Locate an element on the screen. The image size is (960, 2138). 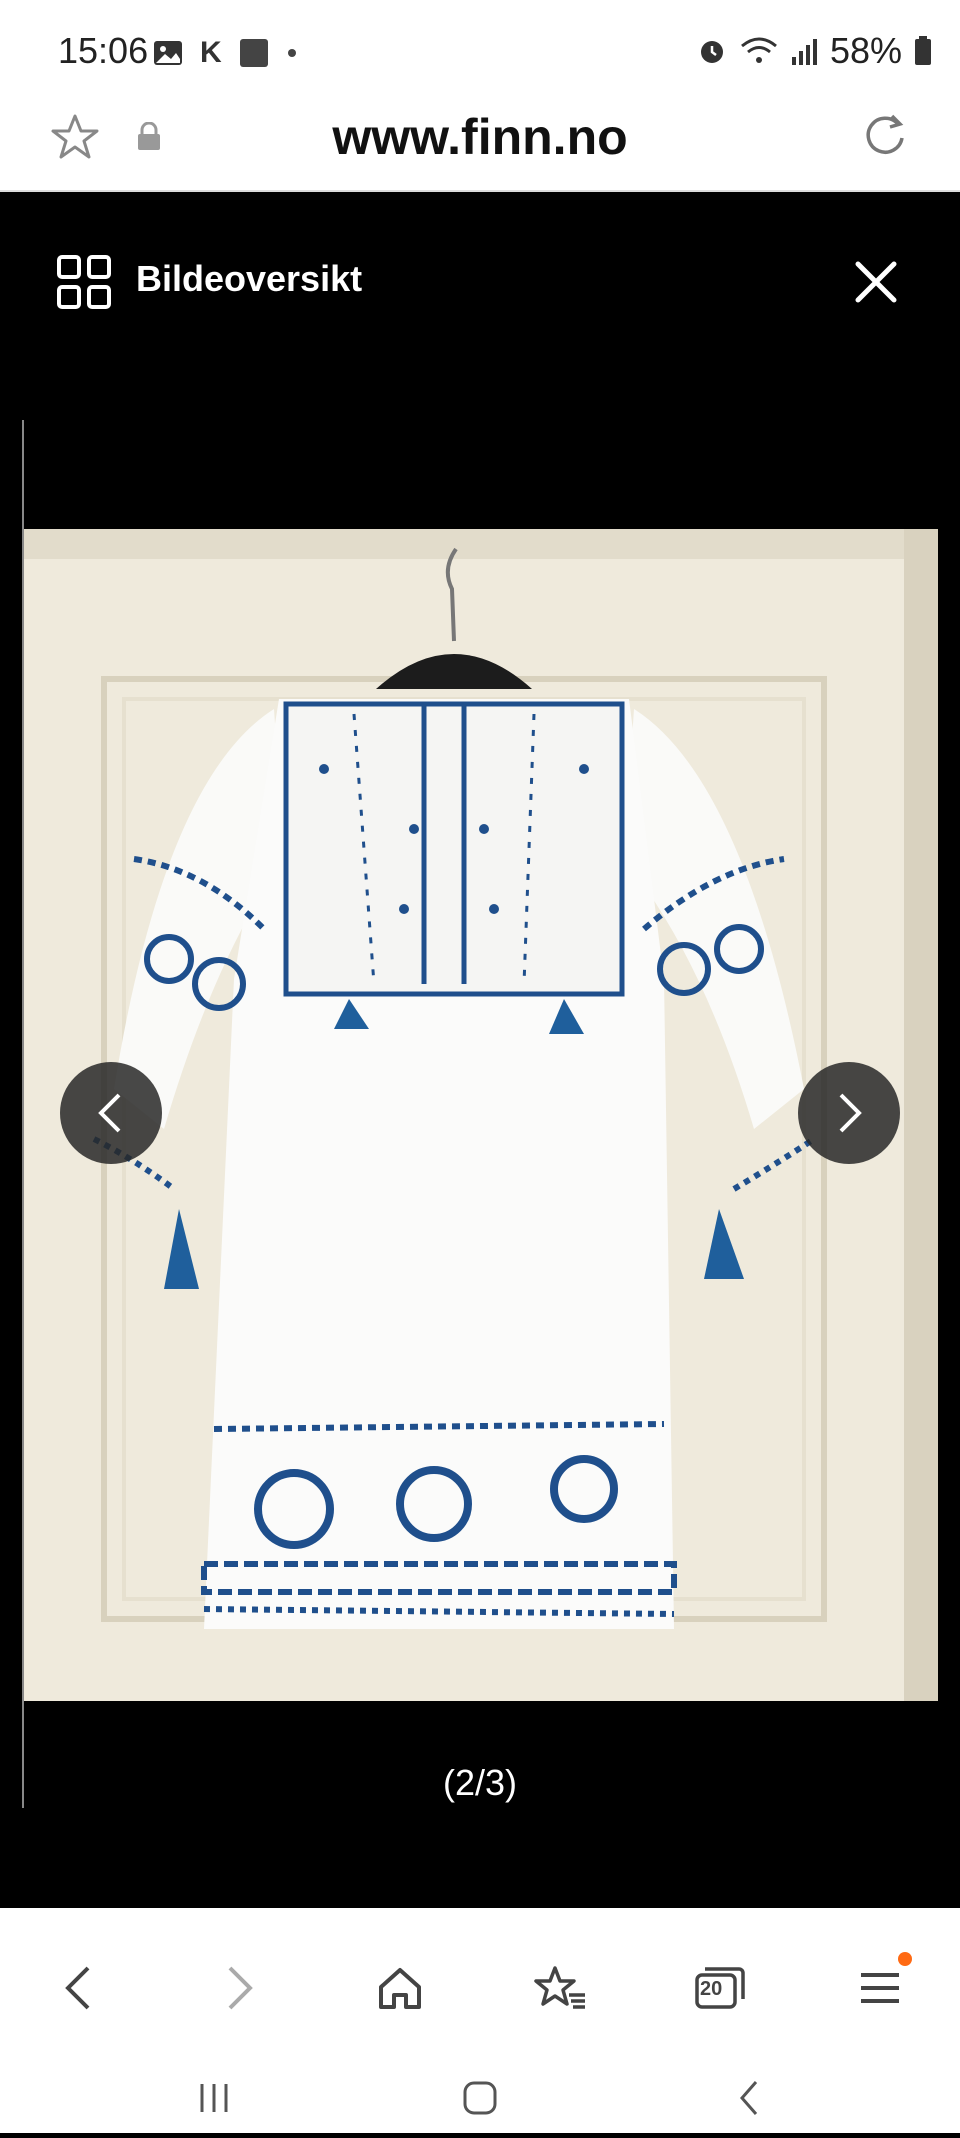
recents-button is located at coordinates (214, 2098).